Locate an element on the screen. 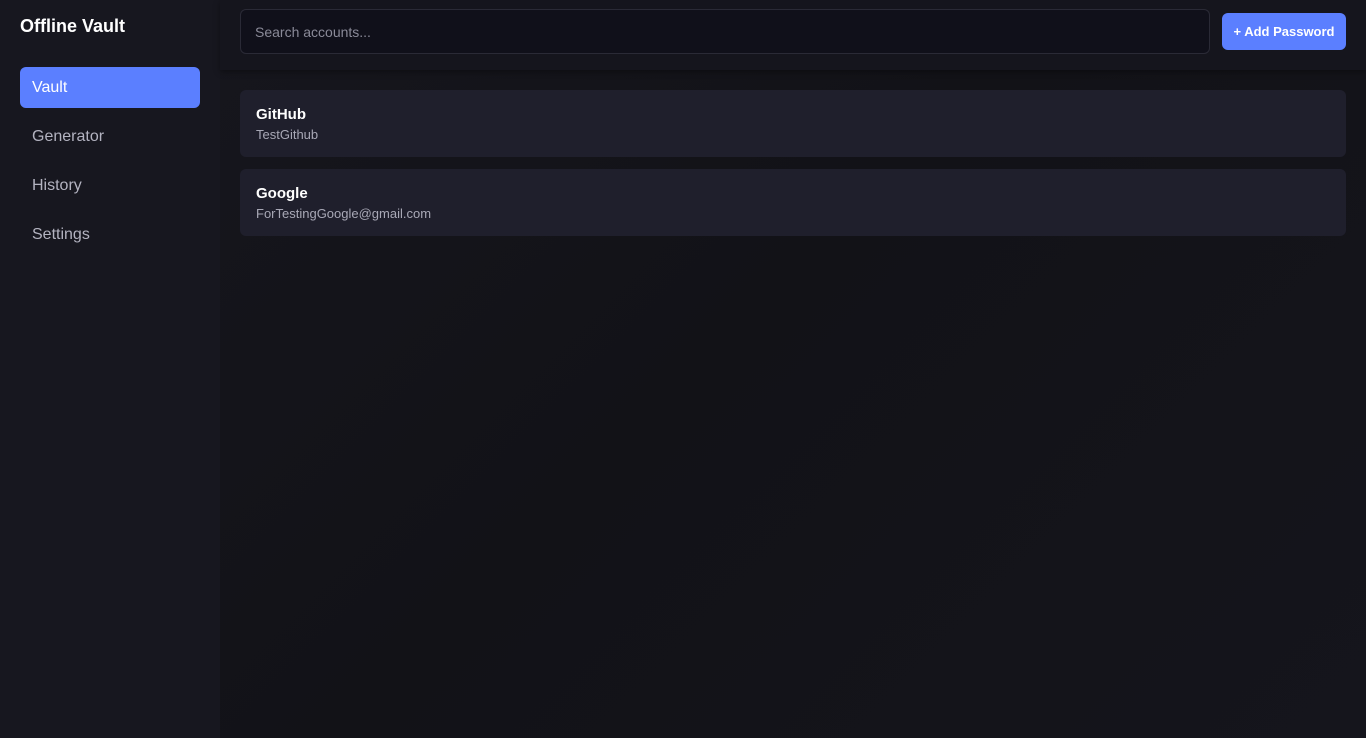 The width and height of the screenshot is (1366, 738). account-username: TestGithub is located at coordinates (287, 134).